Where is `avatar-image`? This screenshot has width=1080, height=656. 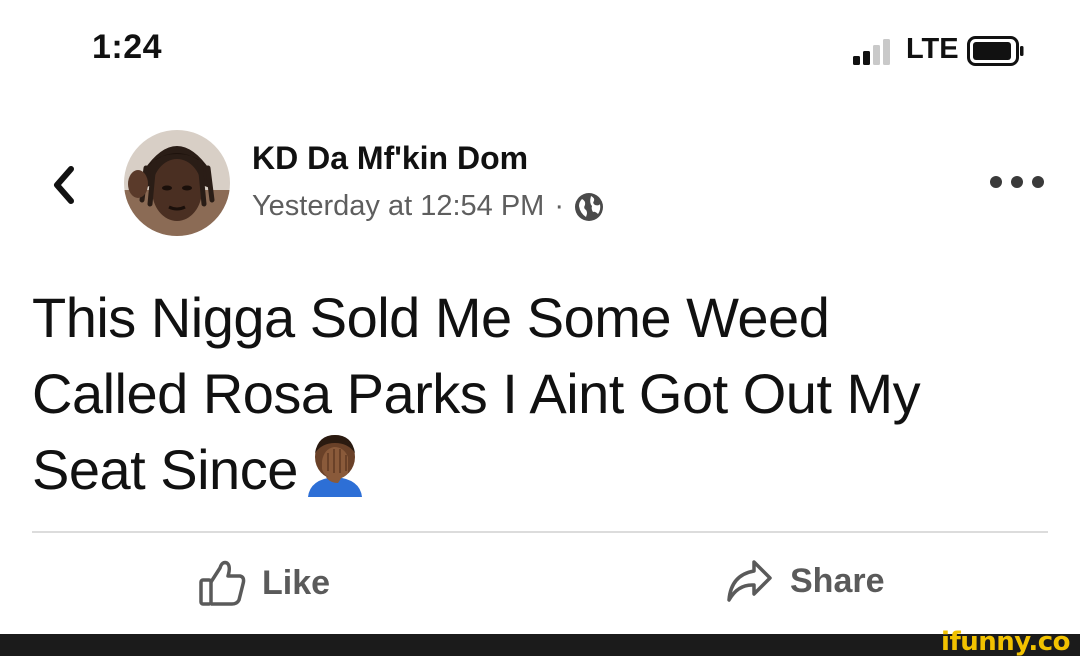
avatar-image is located at coordinates (177, 183).